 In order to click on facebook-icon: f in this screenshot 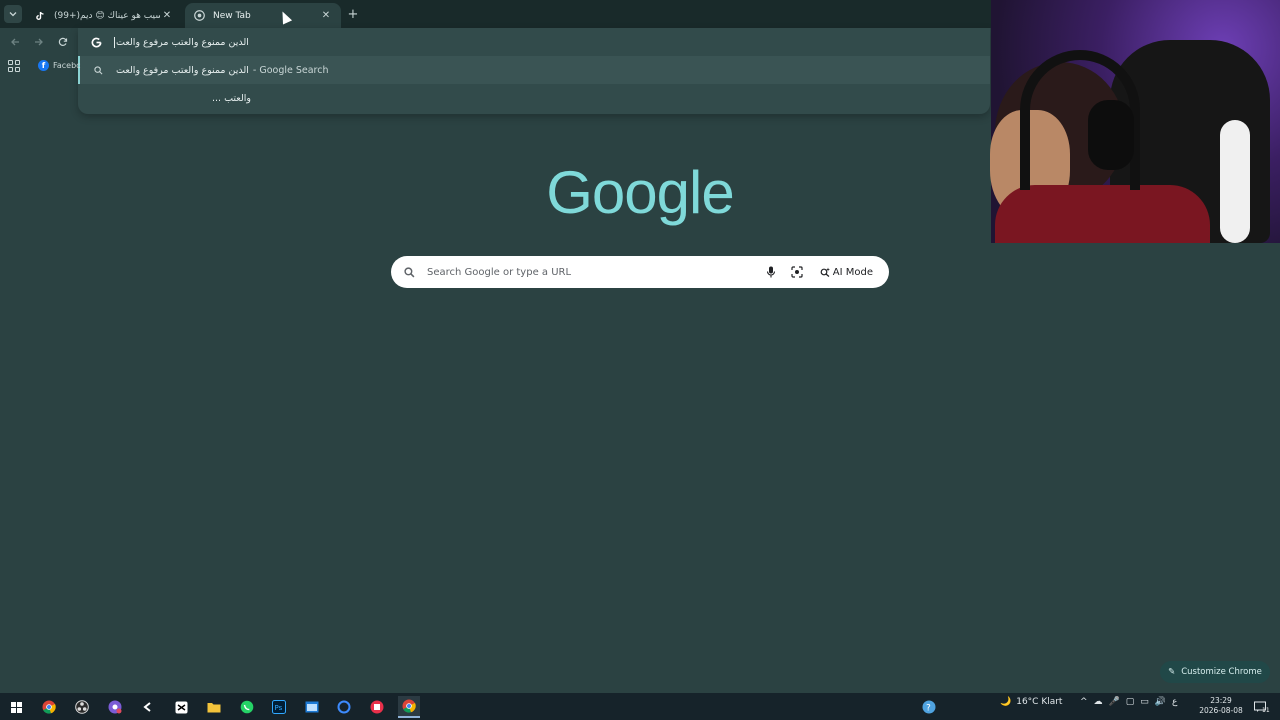, I will do `click(43, 65)`.